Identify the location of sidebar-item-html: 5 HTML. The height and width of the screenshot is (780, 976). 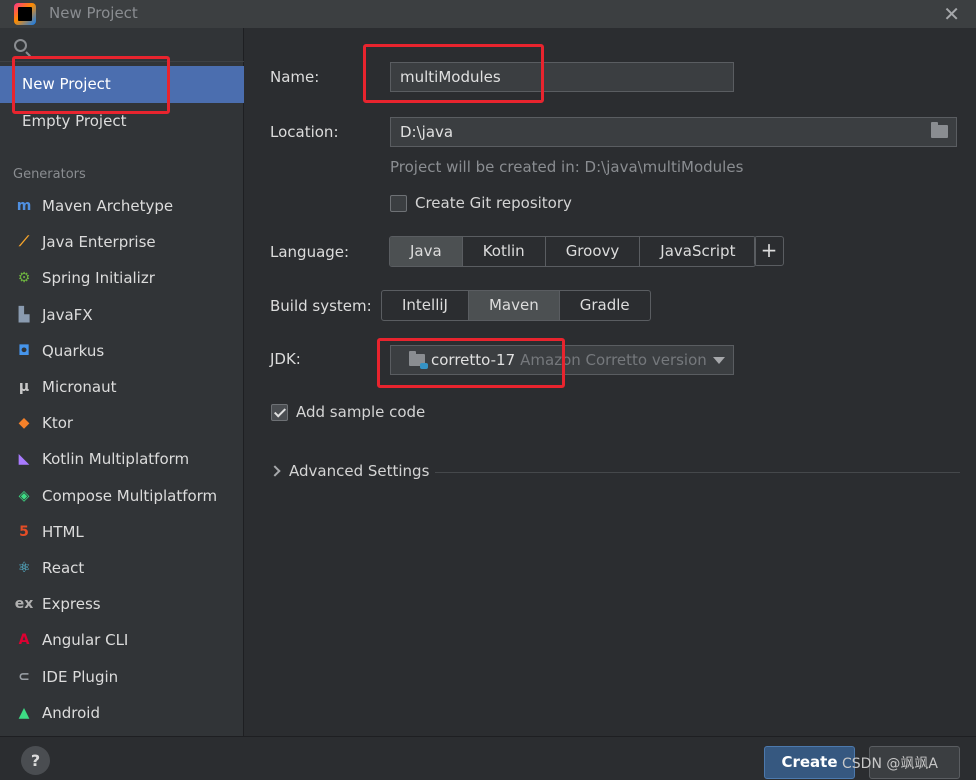
(122, 532).